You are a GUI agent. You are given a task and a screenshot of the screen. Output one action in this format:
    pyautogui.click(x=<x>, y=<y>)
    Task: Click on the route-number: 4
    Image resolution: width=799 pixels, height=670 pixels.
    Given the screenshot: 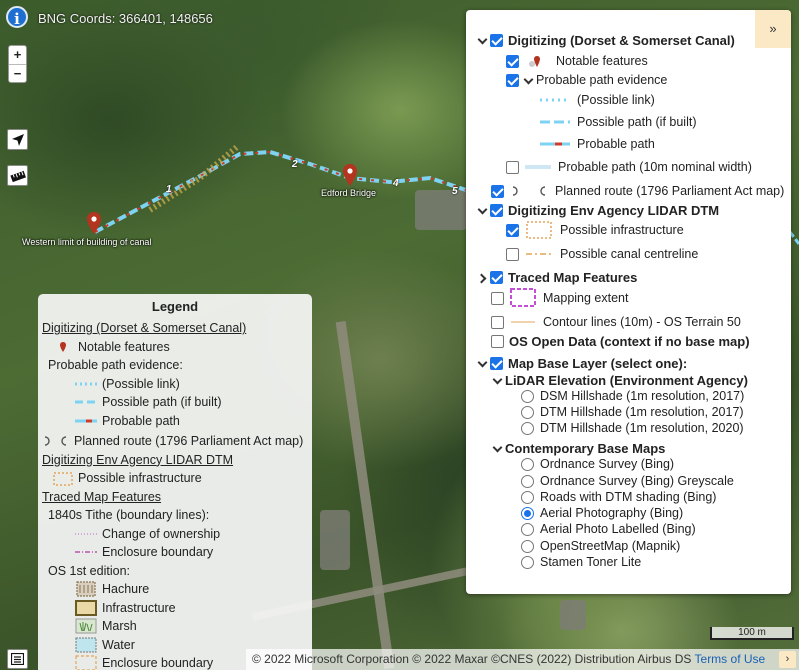 What is the action you would take?
    pyautogui.click(x=396, y=183)
    